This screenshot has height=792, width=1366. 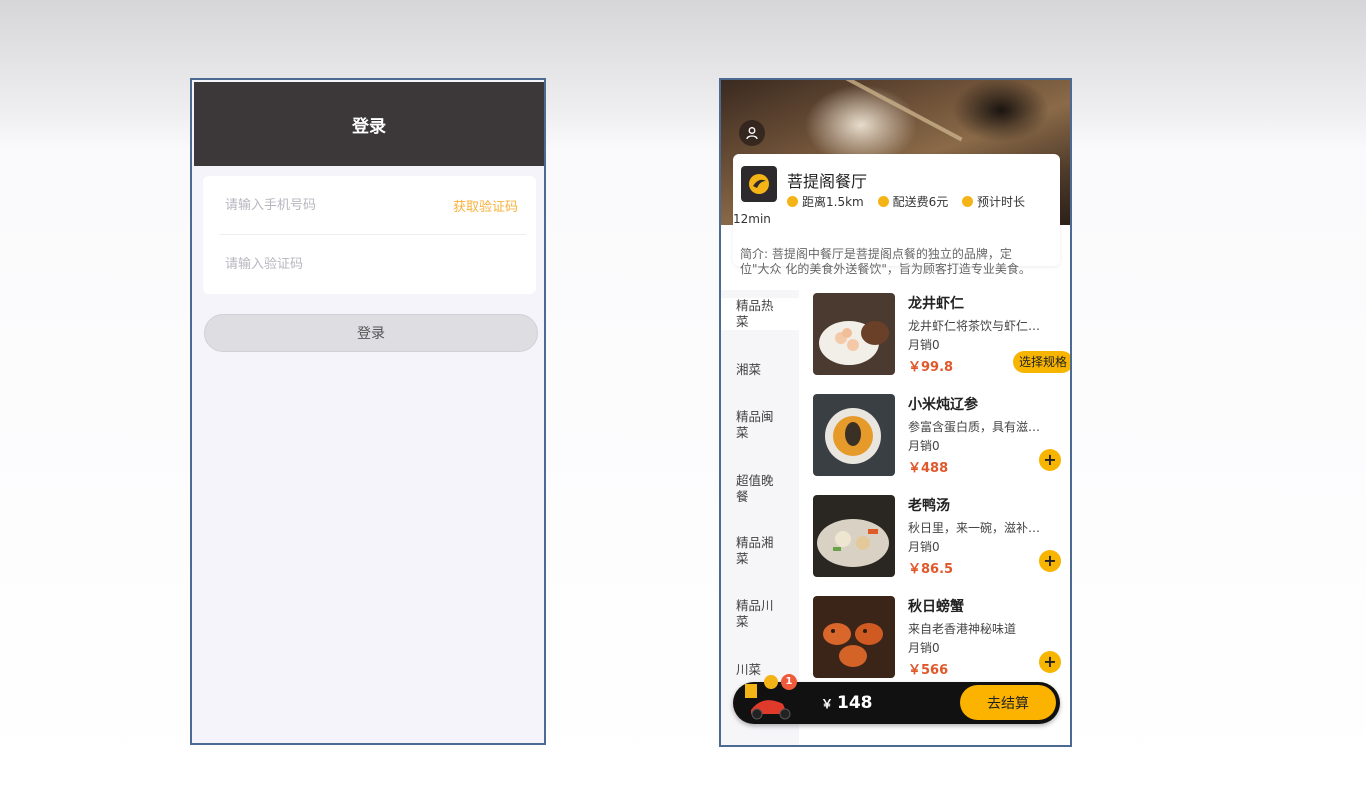 I want to click on category-item: 精品湘菜, so click(x=760, y=551).